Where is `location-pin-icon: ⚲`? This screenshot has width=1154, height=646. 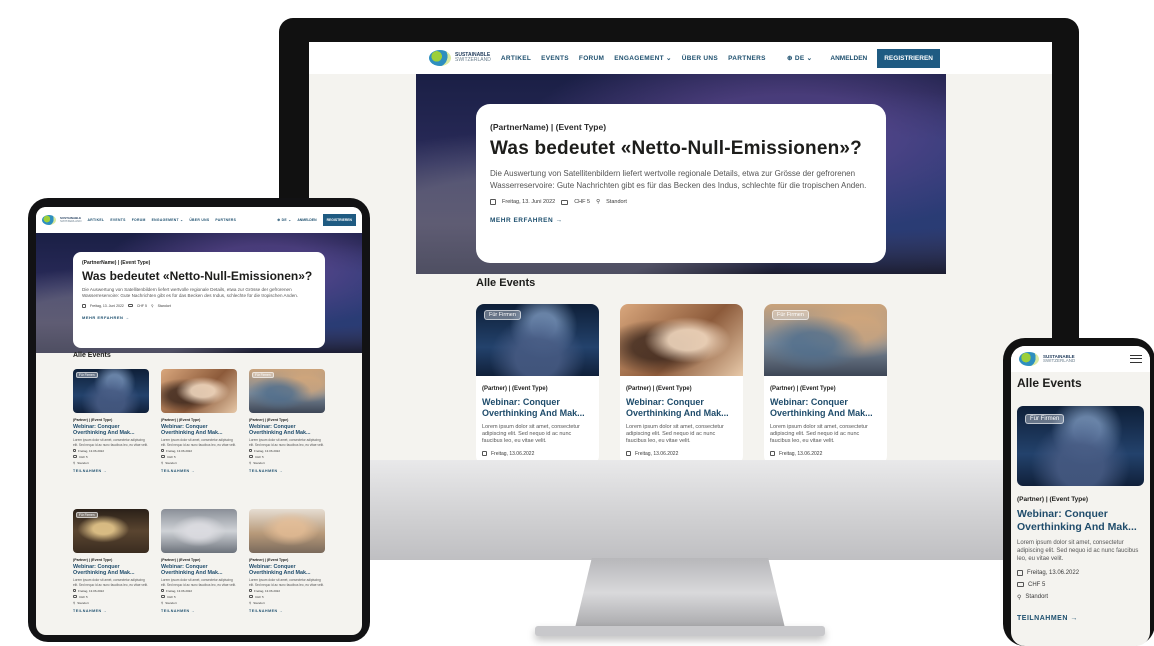
location-pin-icon: ⚲ is located at coordinates (1019, 597).